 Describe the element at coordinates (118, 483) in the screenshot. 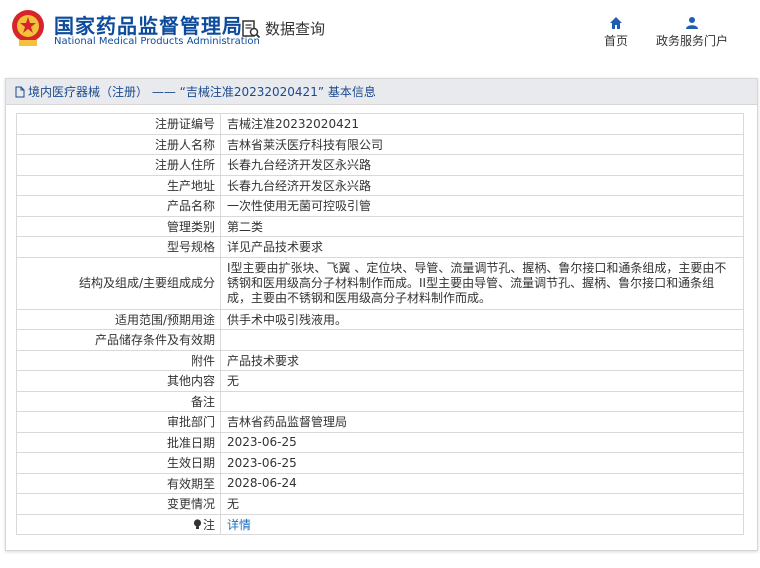

I see `row-label: 有效期至` at that location.